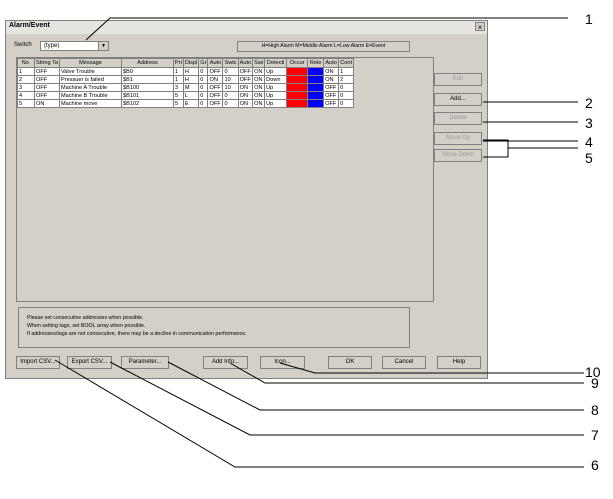 This screenshot has height=499, width=613. Describe the element at coordinates (589, 103) in the screenshot. I see `callout-2: 2` at that location.